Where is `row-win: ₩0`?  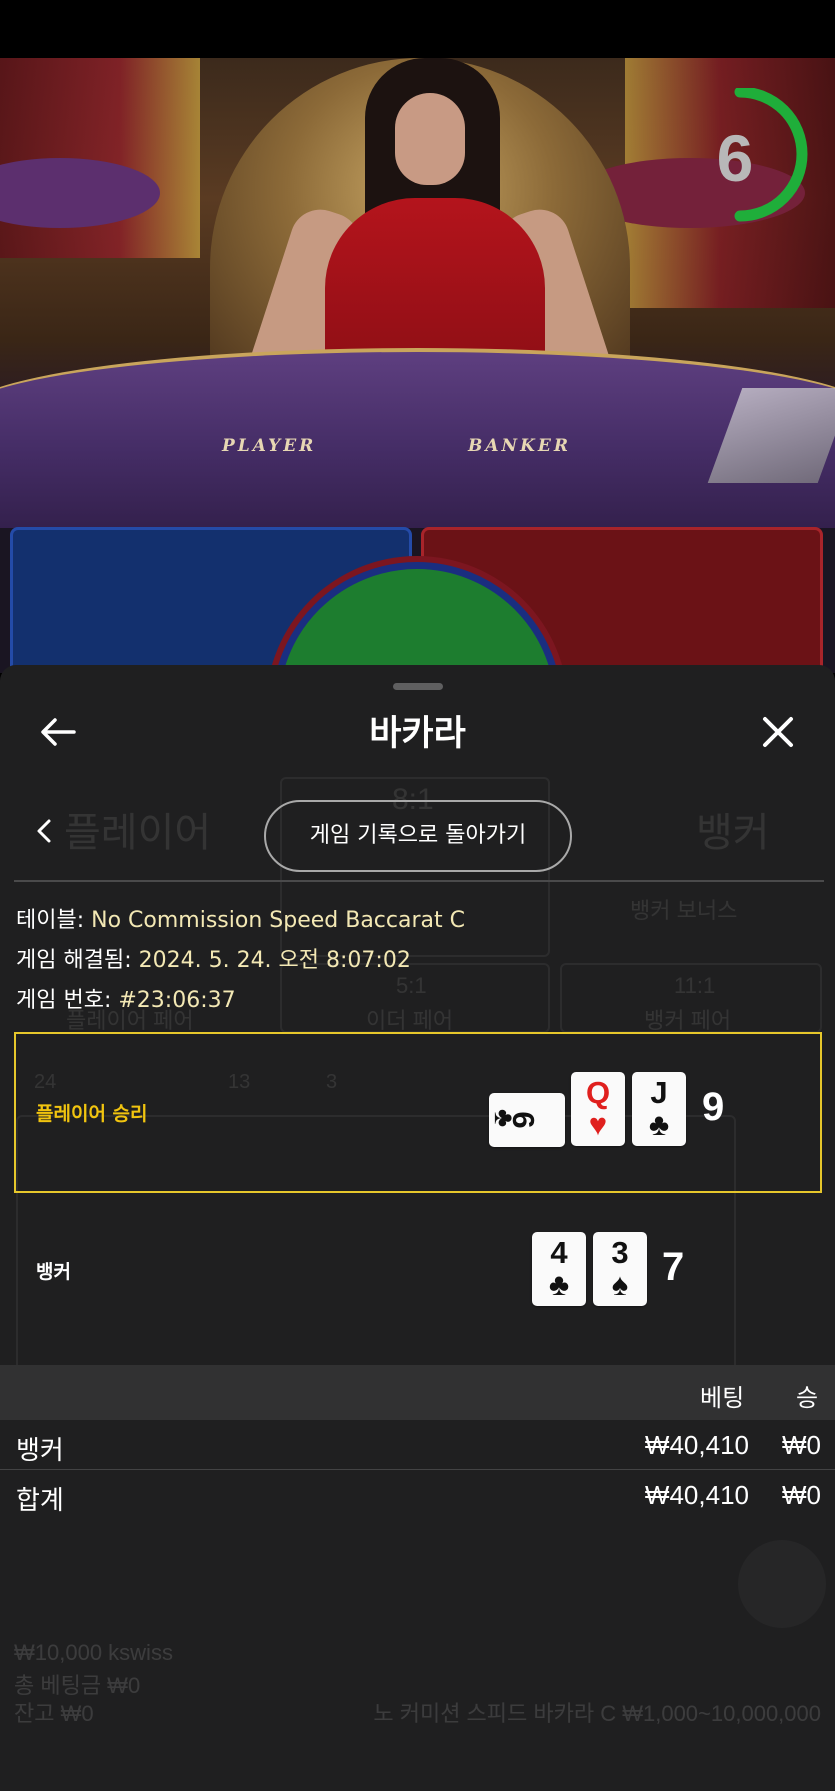 row-win: ₩0 is located at coordinates (801, 1445).